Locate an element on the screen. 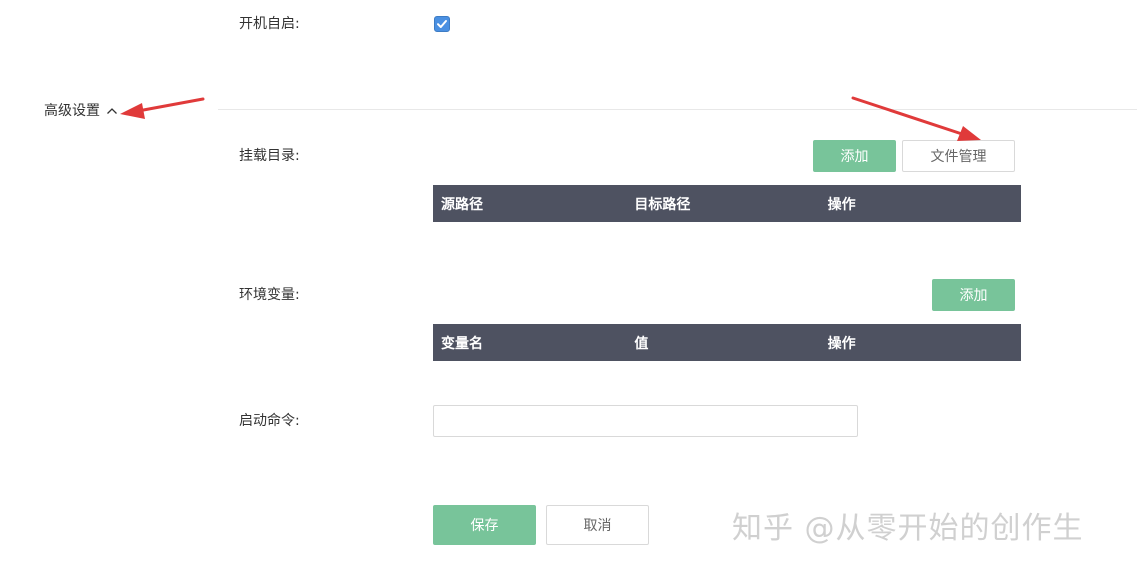 This screenshot has width=1137, height=568. save-button: 保存 is located at coordinates (484, 525).